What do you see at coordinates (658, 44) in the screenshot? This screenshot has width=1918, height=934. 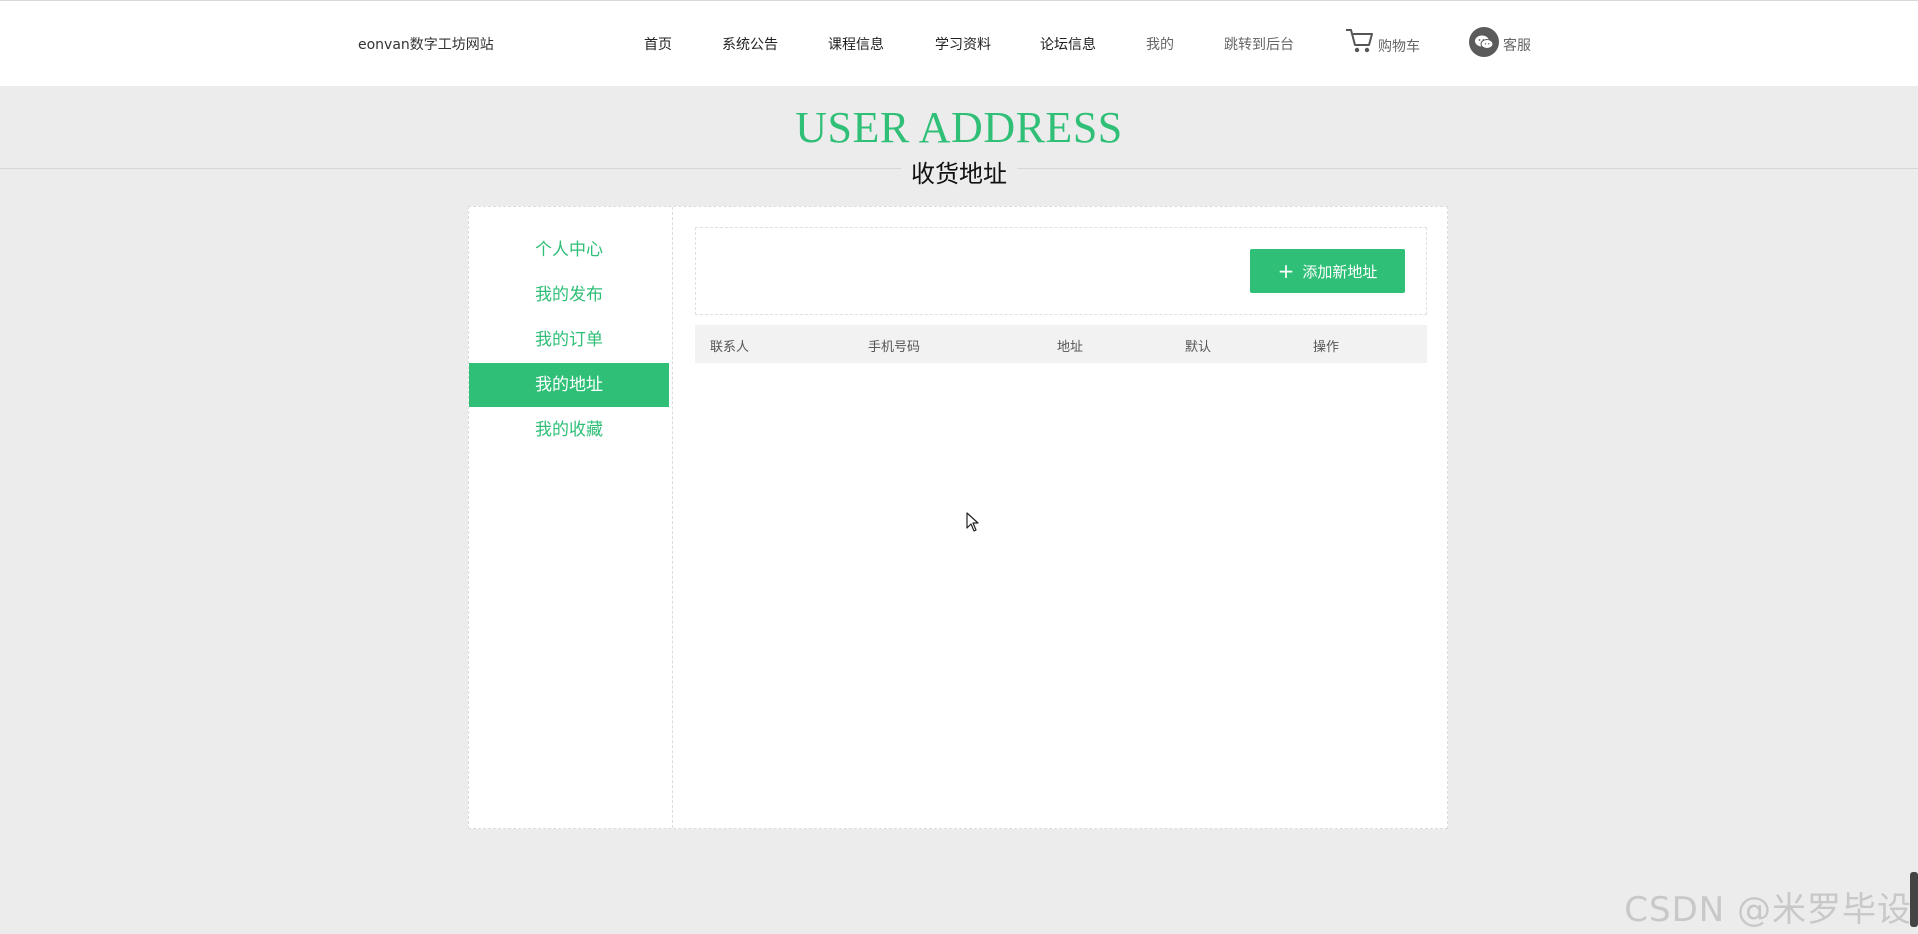 I see `nav-home: 首页` at bounding box center [658, 44].